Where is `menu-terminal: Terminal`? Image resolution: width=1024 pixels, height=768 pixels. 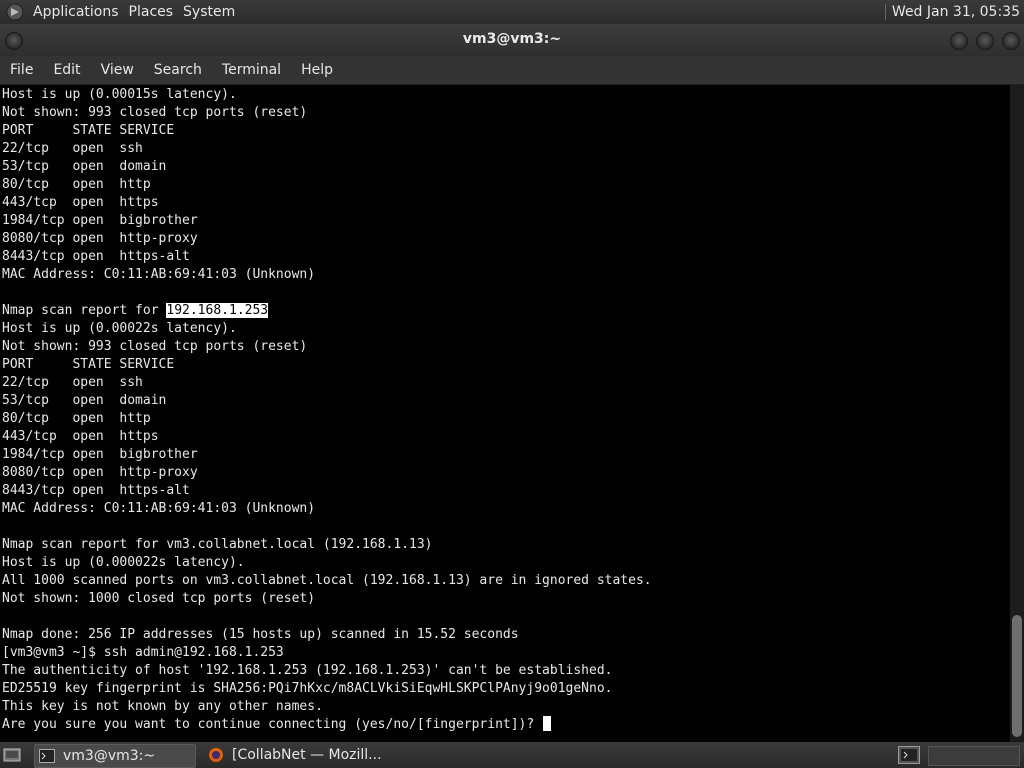
menu-terminal: Terminal is located at coordinates (251, 70).